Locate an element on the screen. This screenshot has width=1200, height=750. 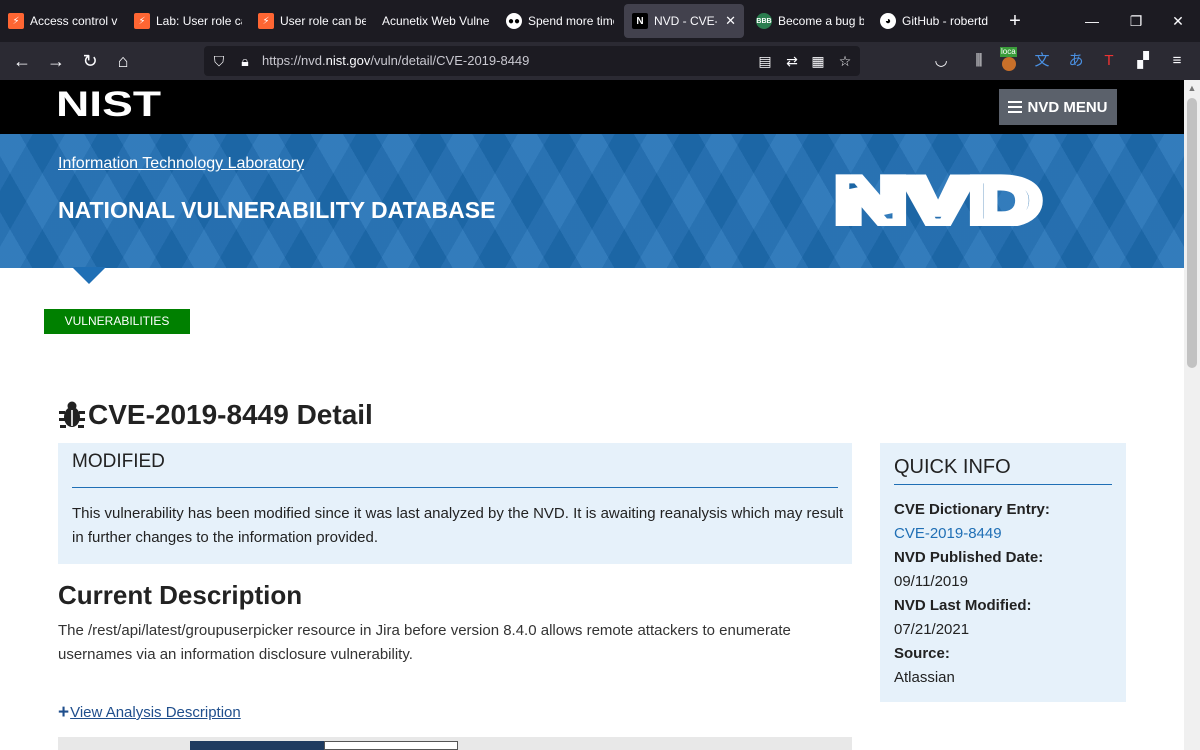
nvd-menu-button: NVD MENU is located at coordinates (1058, 107).